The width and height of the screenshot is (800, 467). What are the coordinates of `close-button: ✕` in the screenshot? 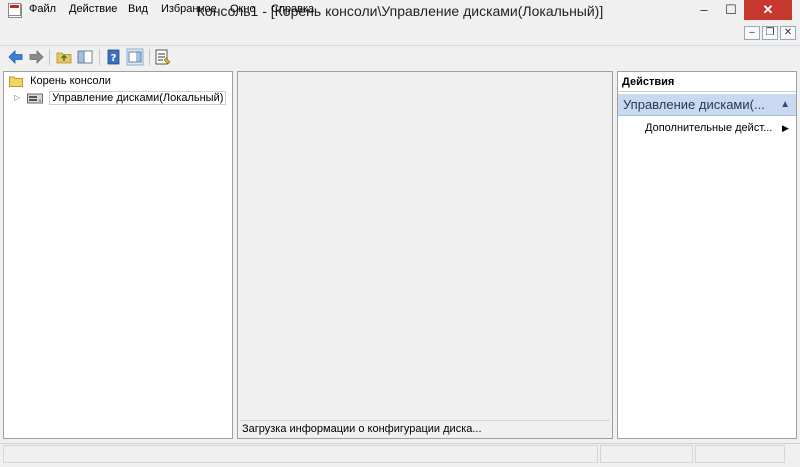 It's located at (768, 10).